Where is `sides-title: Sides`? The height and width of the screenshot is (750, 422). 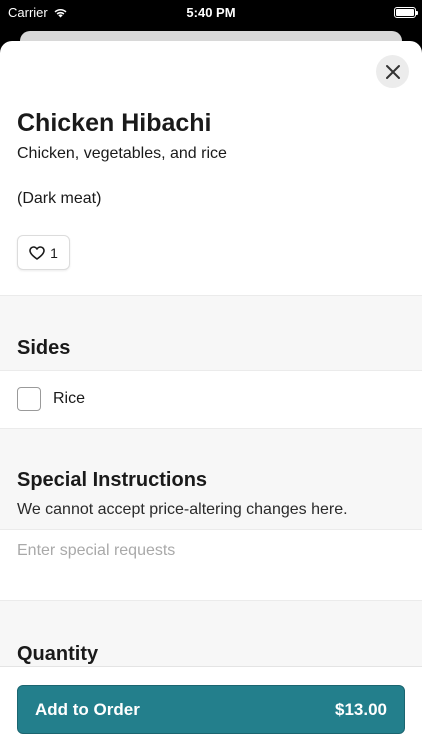 sides-title: Sides is located at coordinates (44, 348).